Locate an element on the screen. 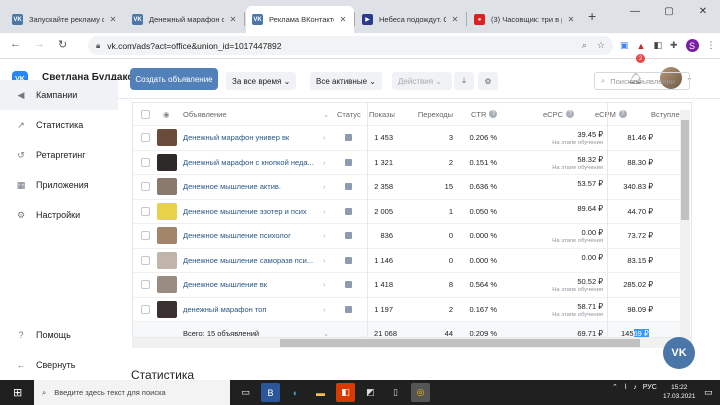 Image resolution: width=720 pixels, height=405 pixels. browser-tab: ▶ Небеса подождут. Сер ✕ is located at coordinates (411, 19).